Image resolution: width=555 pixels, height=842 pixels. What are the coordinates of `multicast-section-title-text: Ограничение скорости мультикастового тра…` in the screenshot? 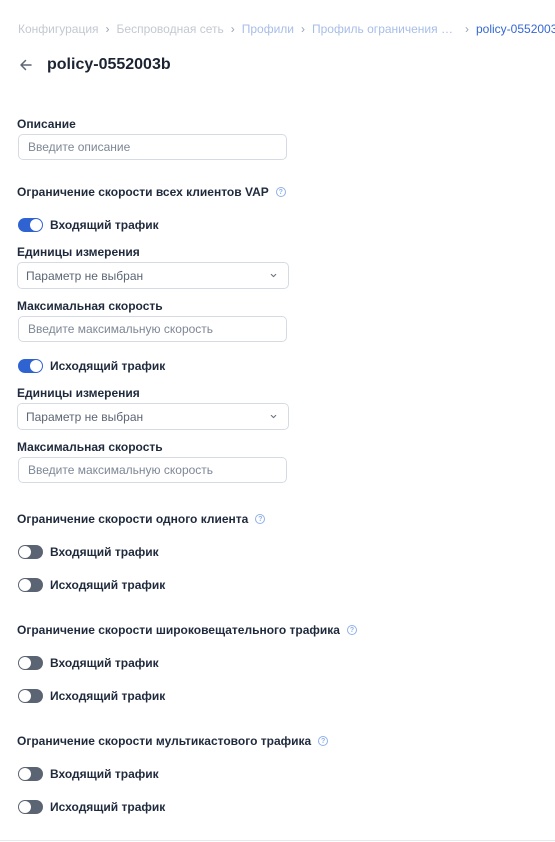 It's located at (164, 741).